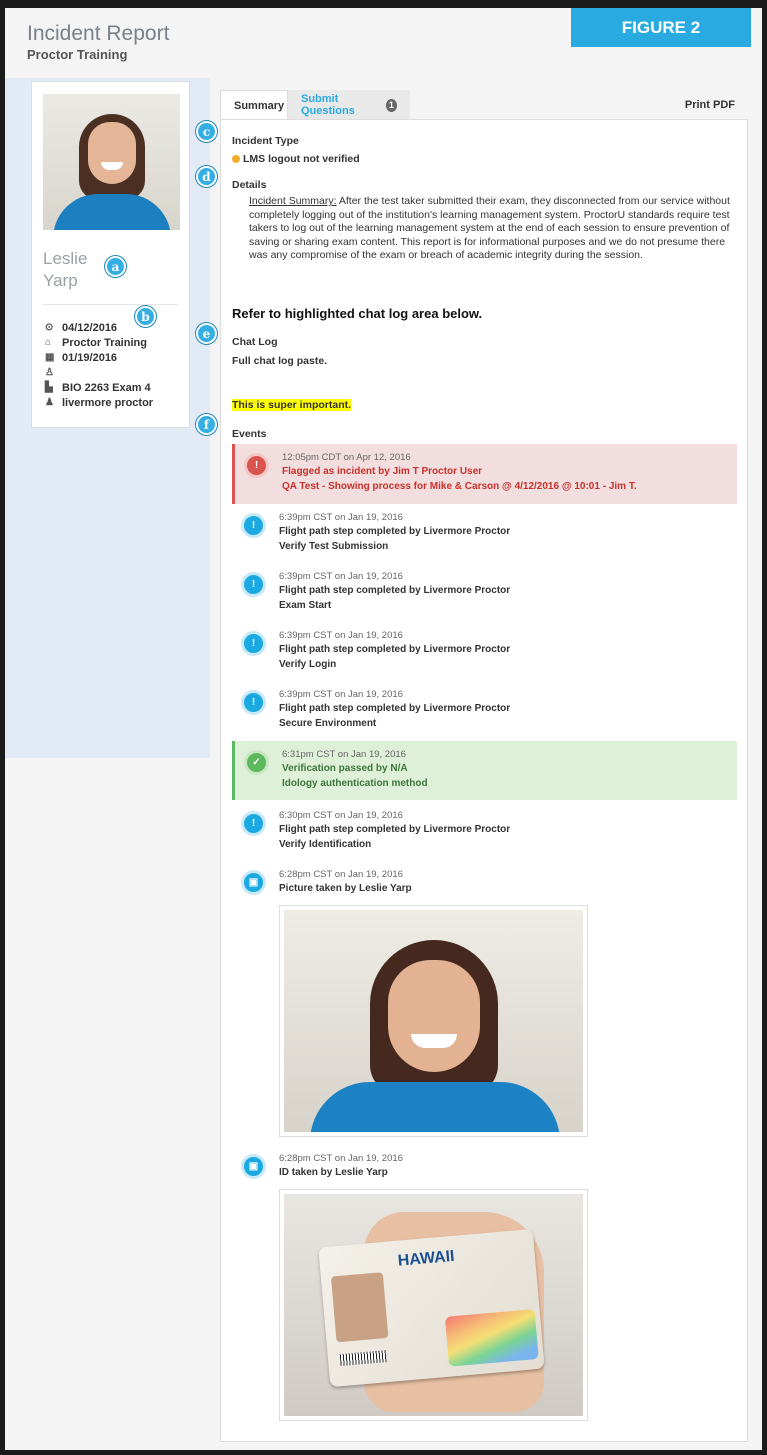 The width and height of the screenshot is (767, 1455). Describe the element at coordinates (98, 387) in the screenshot. I see `meta-exam: ▙ BIO 2263 Exam 4` at that location.